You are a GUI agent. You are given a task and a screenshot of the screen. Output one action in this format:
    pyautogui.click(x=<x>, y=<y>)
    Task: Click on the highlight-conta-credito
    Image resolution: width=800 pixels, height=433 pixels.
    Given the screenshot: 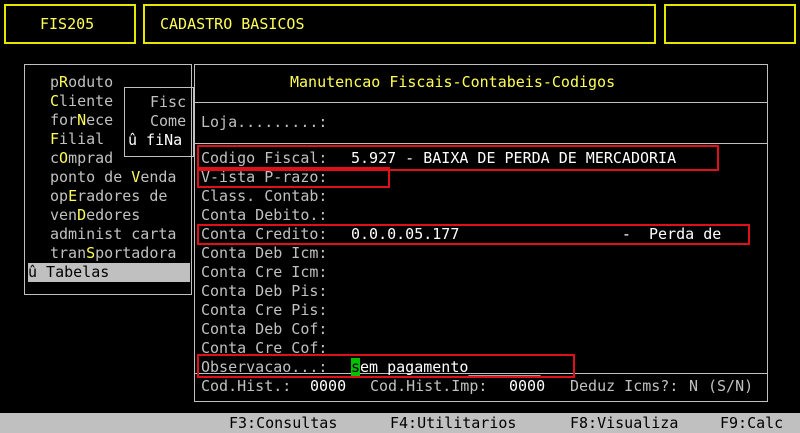 What is the action you would take?
    pyautogui.click(x=473, y=234)
    